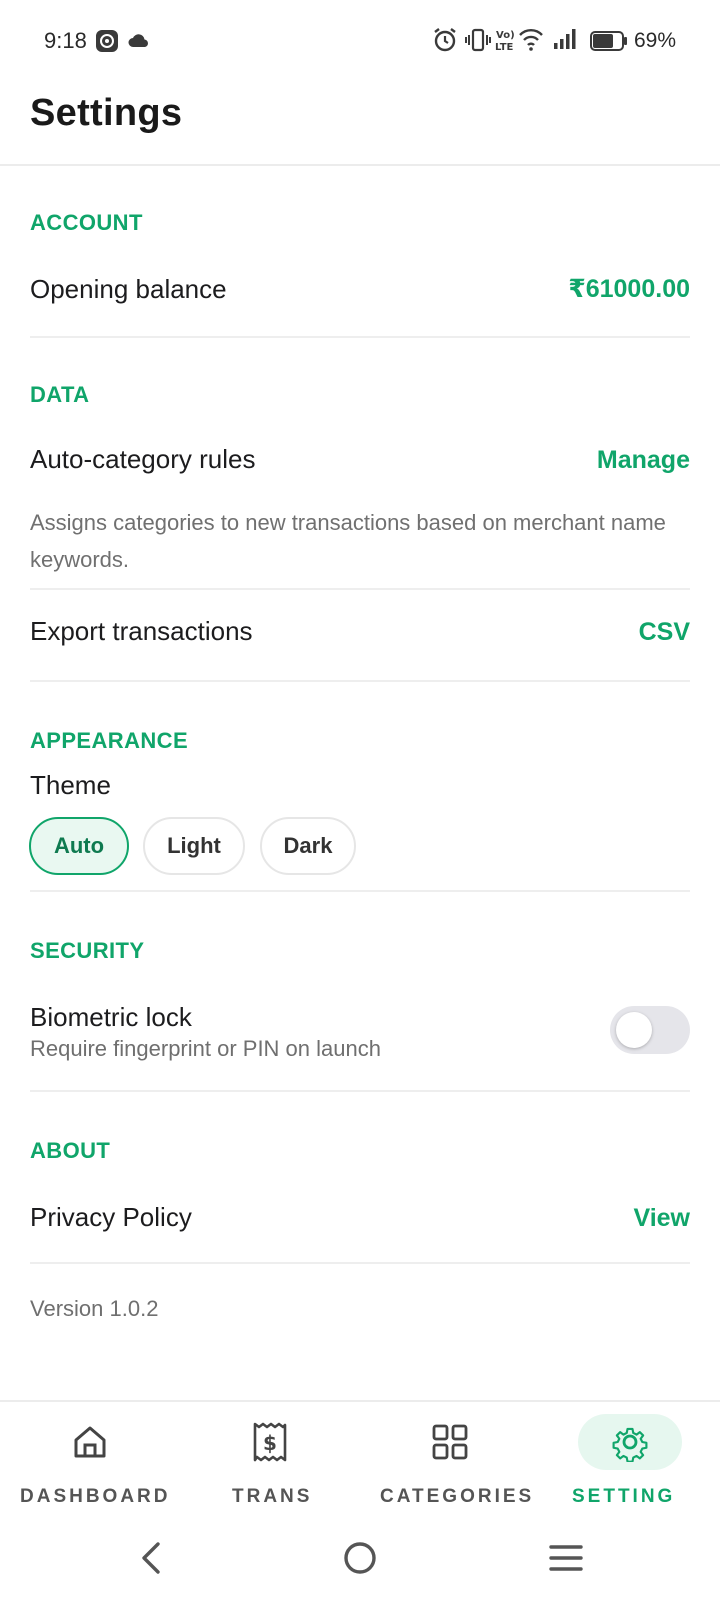  What do you see at coordinates (111, 1017) in the screenshot?
I see `biometric-lock-label: Biometric lock` at bounding box center [111, 1017].